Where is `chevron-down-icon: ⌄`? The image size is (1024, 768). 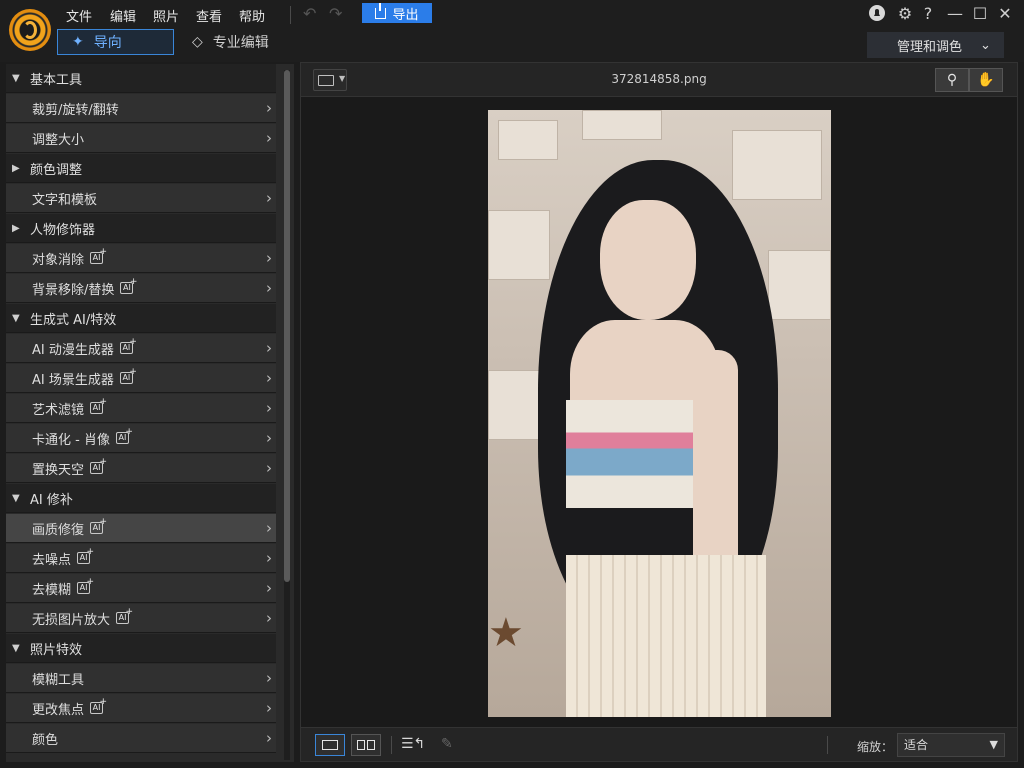
chevron-down-icon: ⌄ is located at coordinates (985, 45).